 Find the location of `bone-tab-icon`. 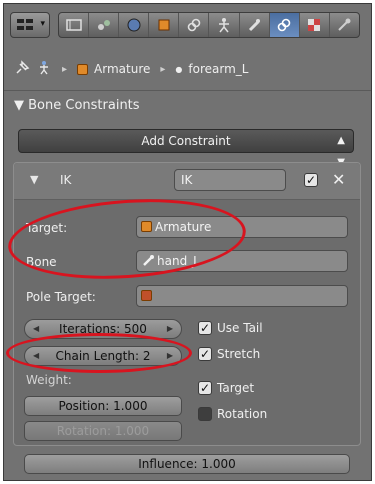

bone-tab-icon is located at coordinates (255, 25).